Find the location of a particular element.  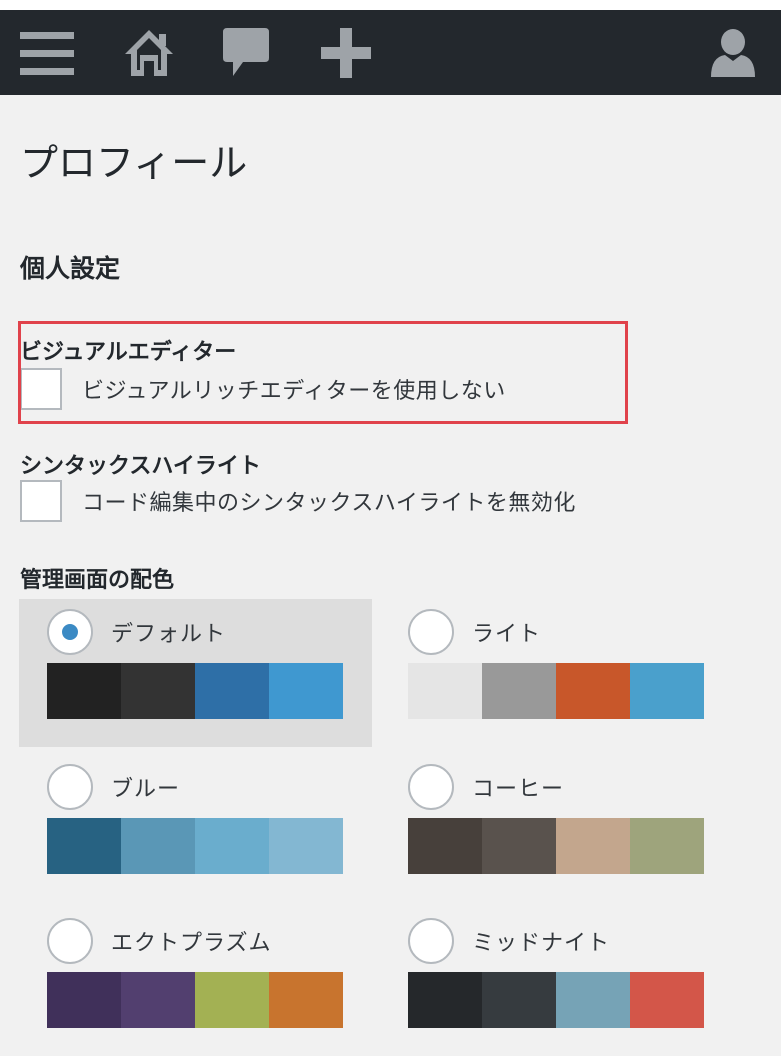

scheme-name: エクトプラズム is located at coordinates (191, 943).